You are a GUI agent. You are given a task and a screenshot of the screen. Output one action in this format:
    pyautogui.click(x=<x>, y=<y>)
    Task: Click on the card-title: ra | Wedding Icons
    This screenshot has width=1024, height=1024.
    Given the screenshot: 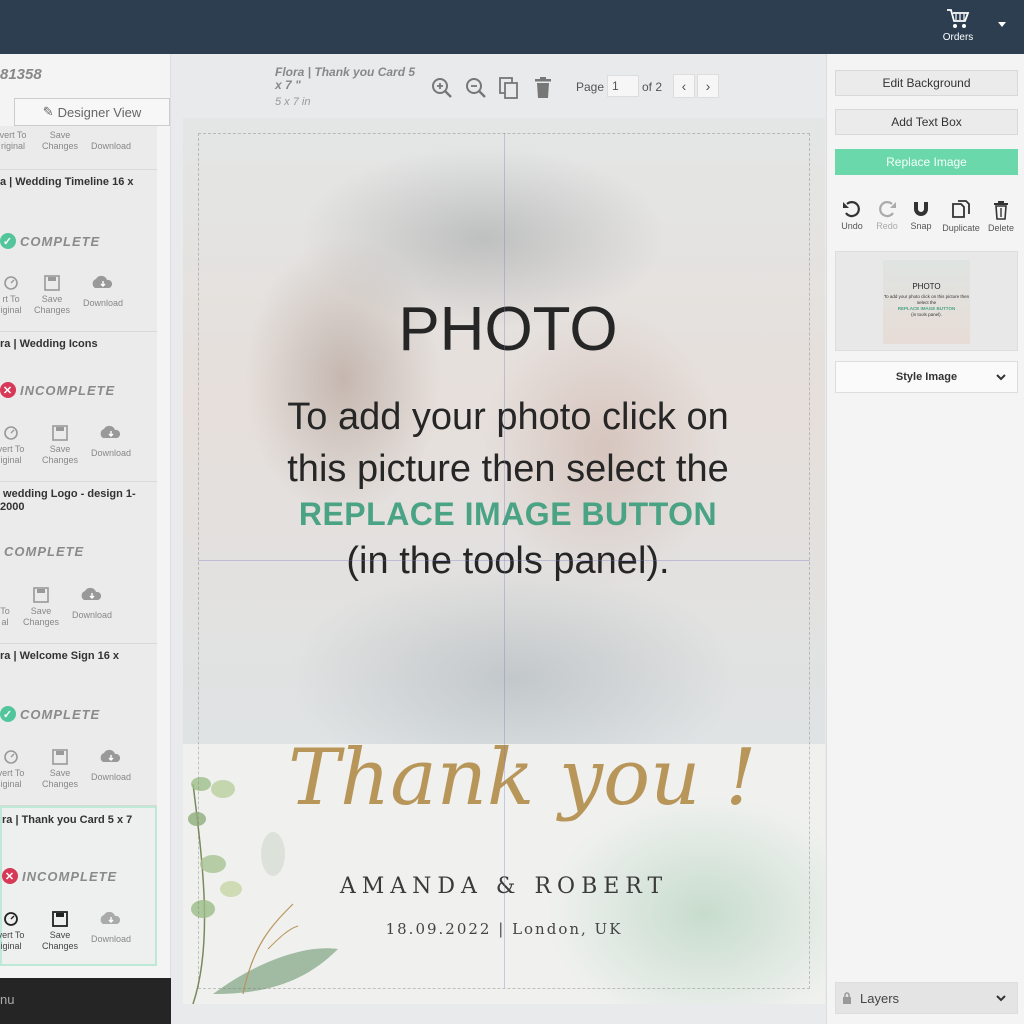 What is the action you would take?
    pyautogui.click(x=49, y=344)
    